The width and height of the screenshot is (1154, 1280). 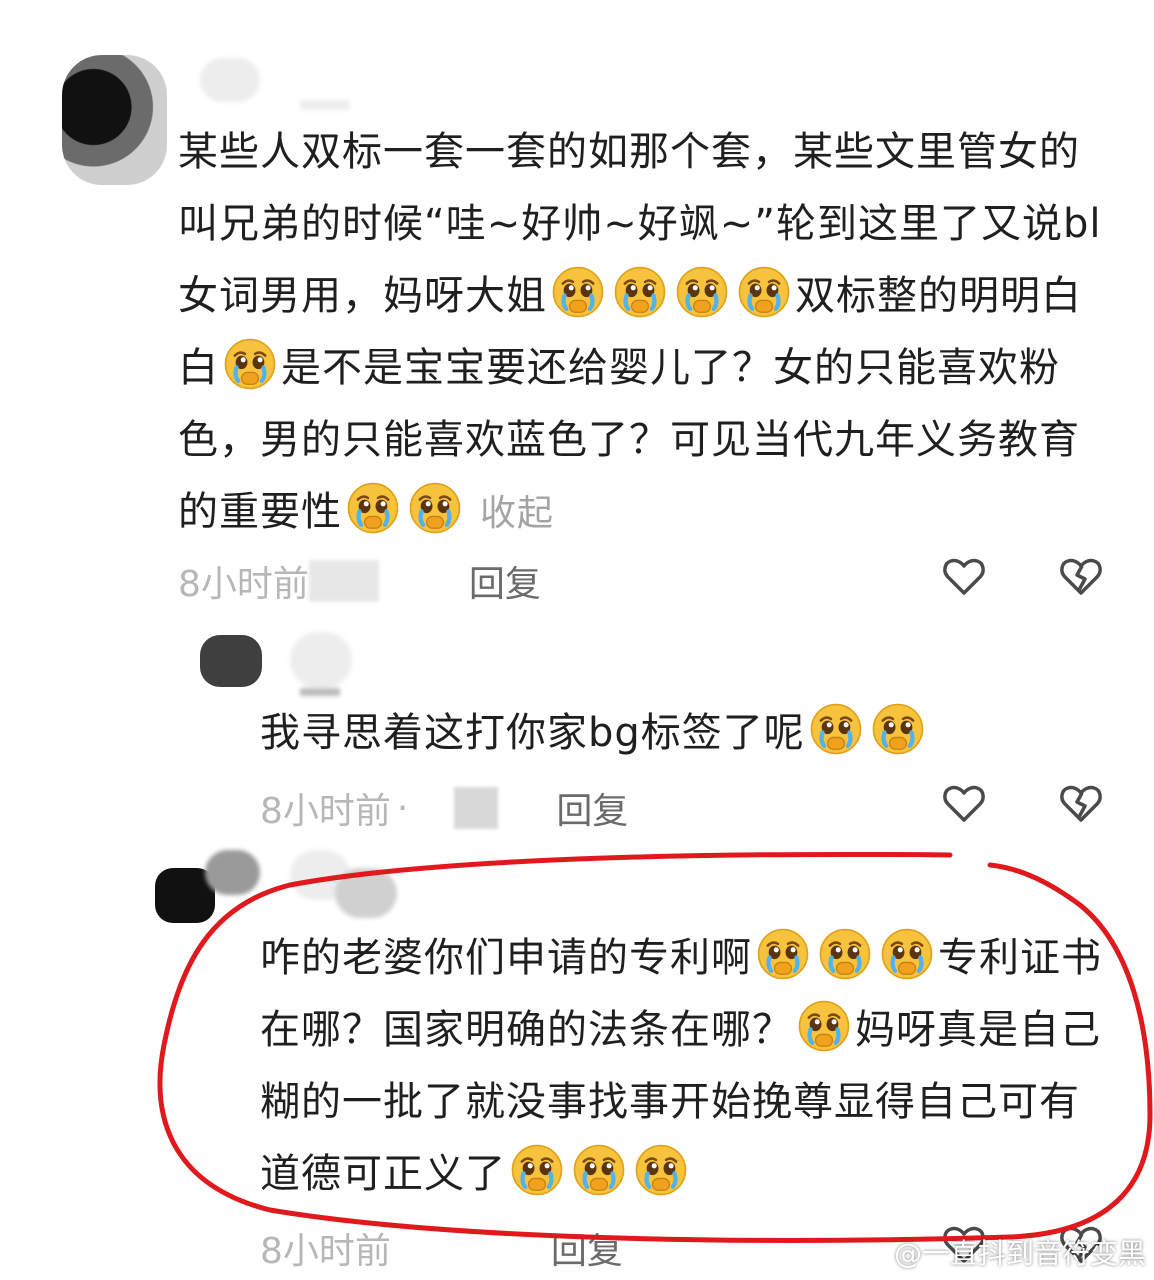 I want to click on avatar-blur-extra, so click(x=232, y=872).